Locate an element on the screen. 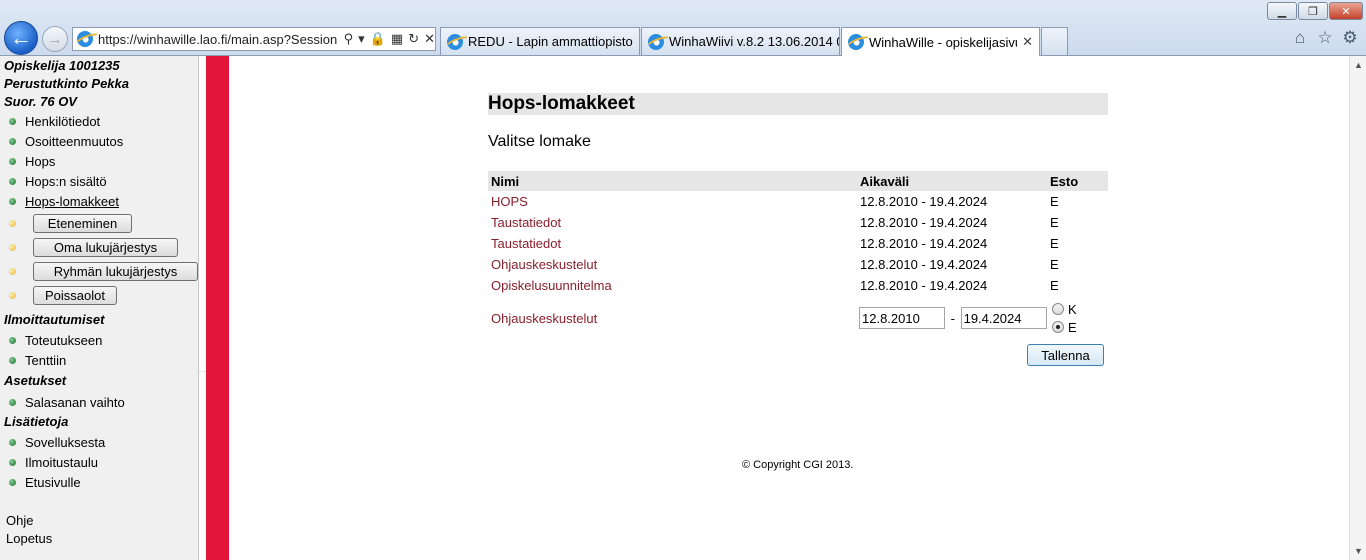  window-minimize-button: ▁ is located at coordinates (1282, 11).